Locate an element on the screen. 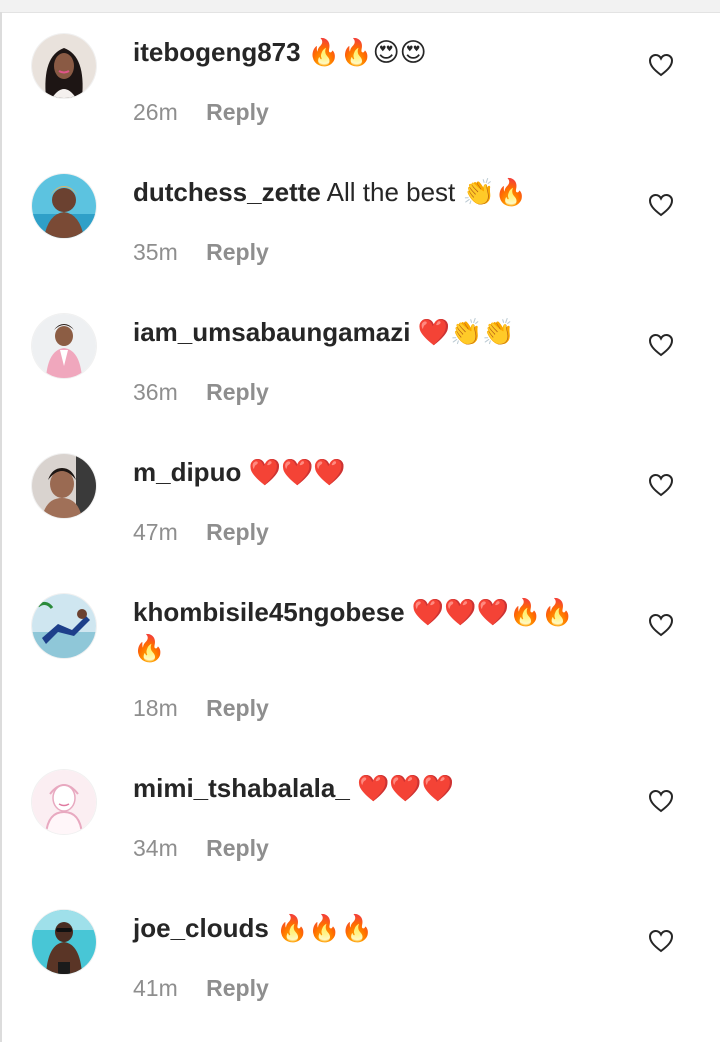  comment-text: ❤️👏👏 is located at coordinates (466, 332).